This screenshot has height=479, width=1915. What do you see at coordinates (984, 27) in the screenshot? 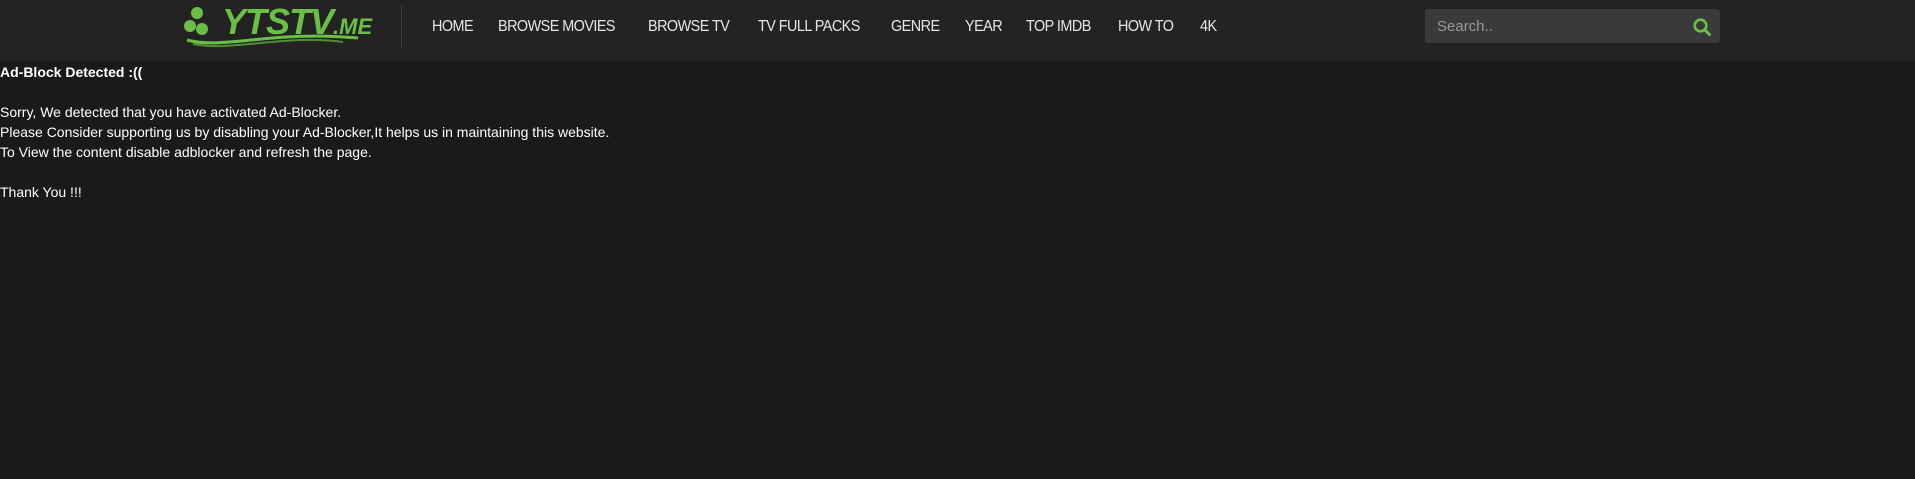
I see `nav-item-year: YEAR` at bounding box center [984, 27].